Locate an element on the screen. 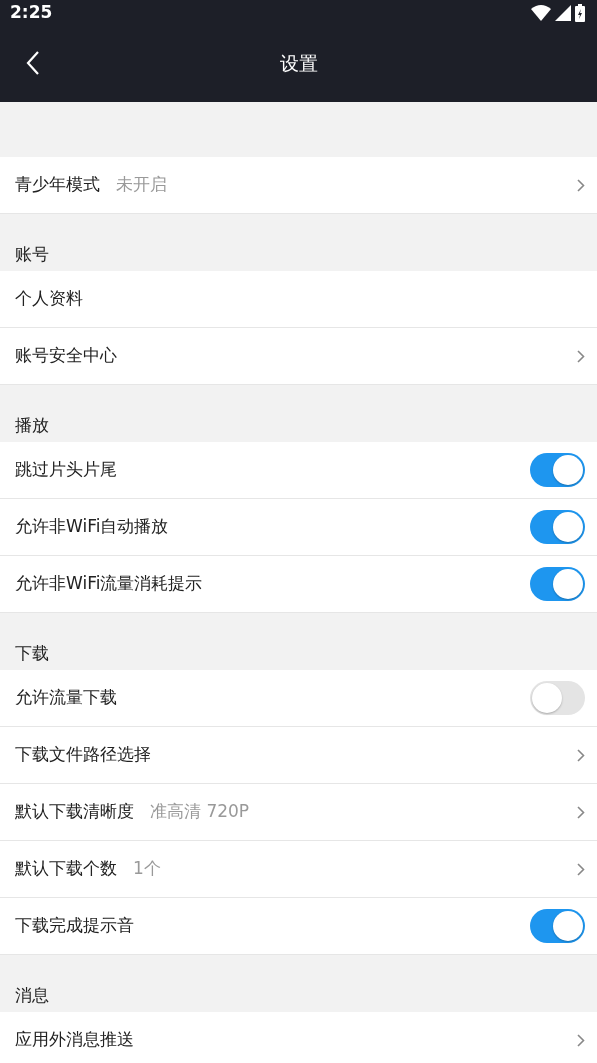  settings-row: 个人资料 is located at coordinates (298, 299).